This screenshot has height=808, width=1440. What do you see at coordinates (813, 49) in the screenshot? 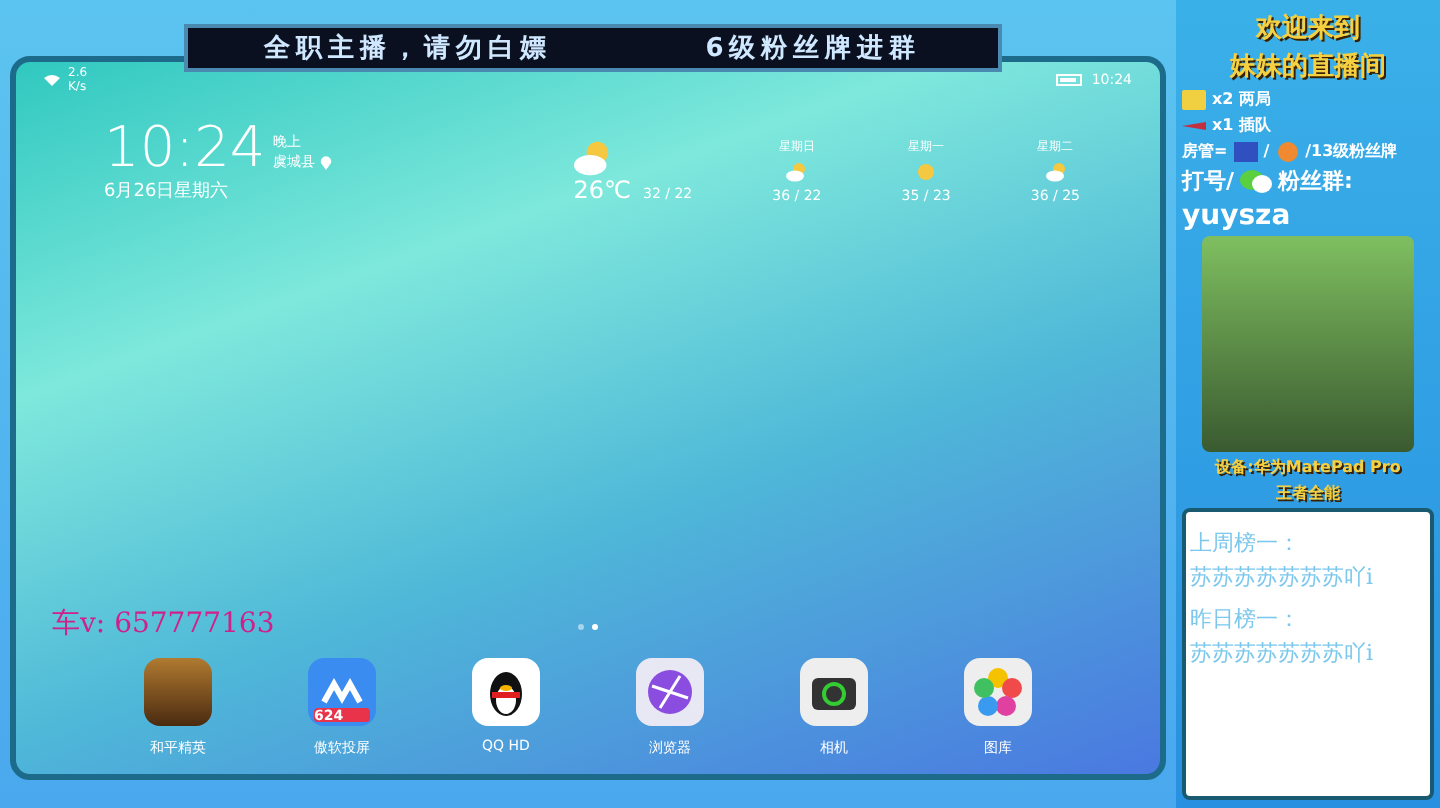
I see `banner-text: 6级粉丝牌进群` at bounding box center [813, 49].